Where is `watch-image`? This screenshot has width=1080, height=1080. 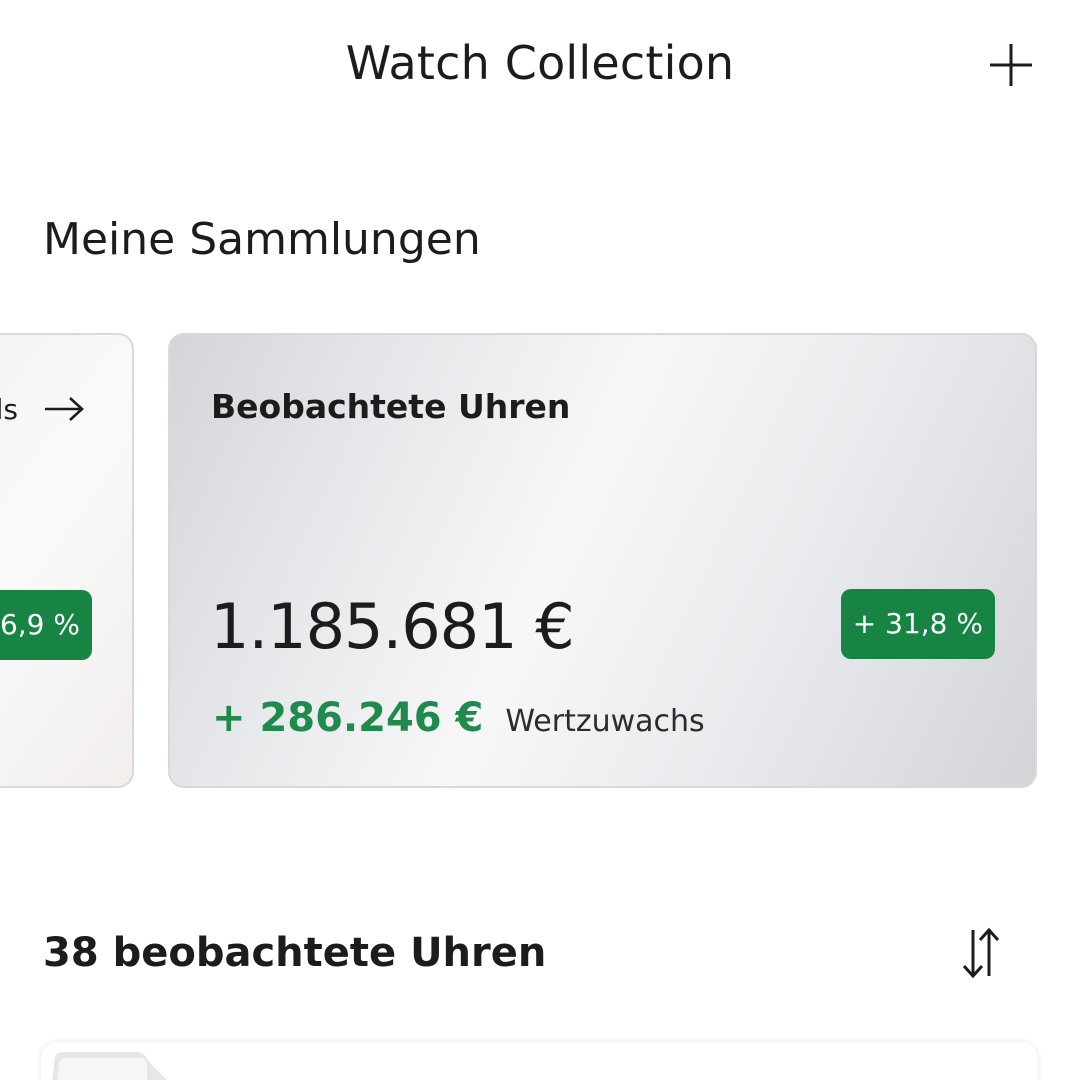 watch-image is located at coordinates (109, 1066).